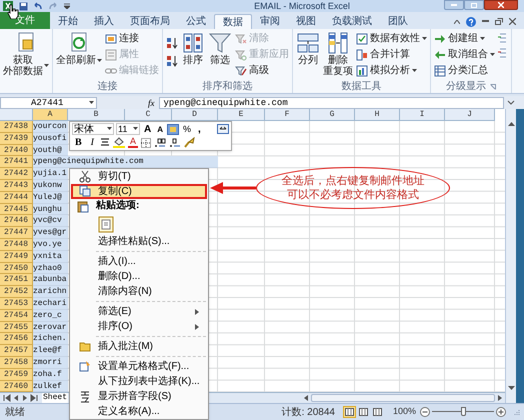 Image resolution: width=524 pixels, height=420 pixels. What do you see at coordinates (500, 398) in the screenshot?
I see `scroll-right-icon` at bounding box center [500, 398].